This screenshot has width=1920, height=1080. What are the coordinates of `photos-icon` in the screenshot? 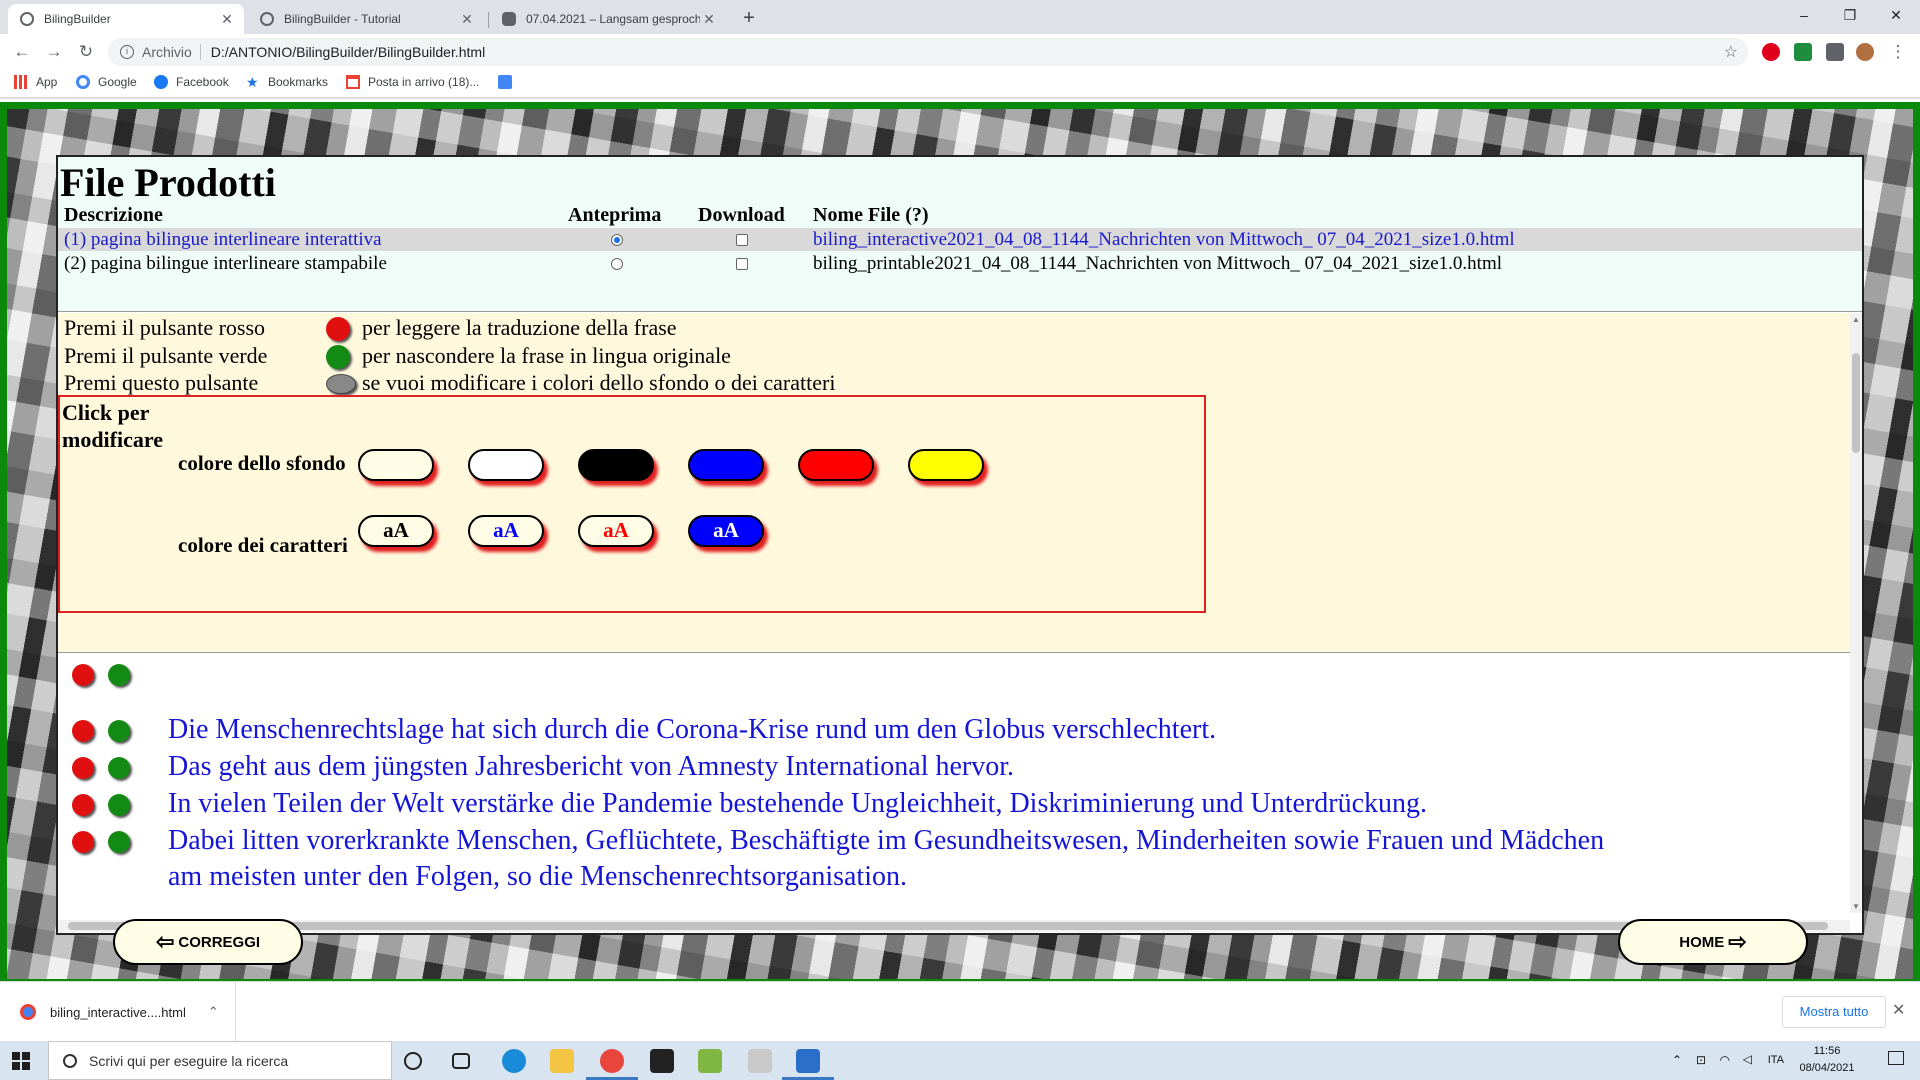 It's located at (808, 1061).